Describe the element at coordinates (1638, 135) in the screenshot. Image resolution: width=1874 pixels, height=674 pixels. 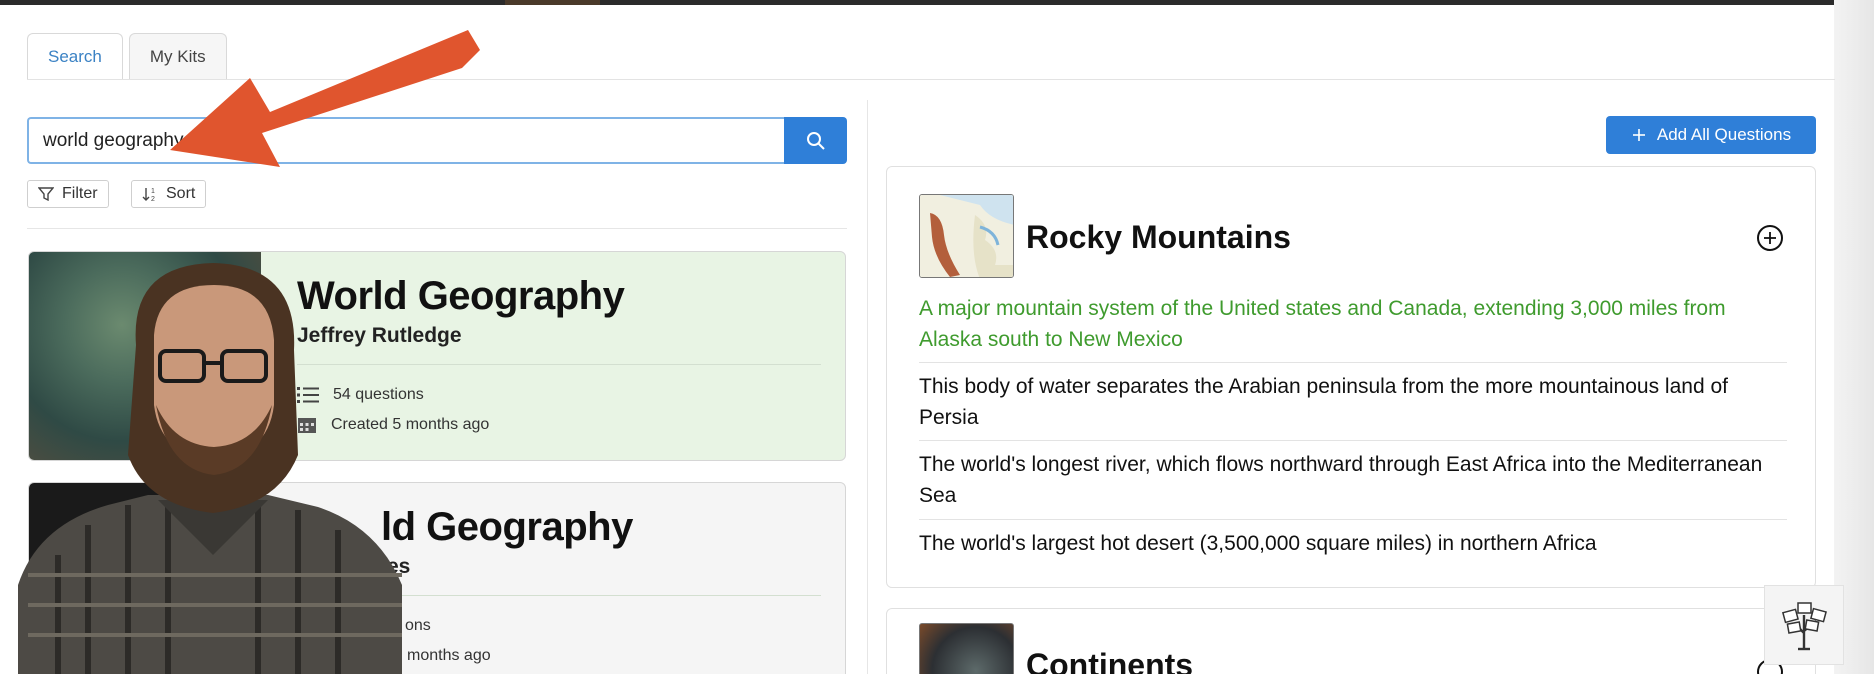
I see `plus-icon` at that location.